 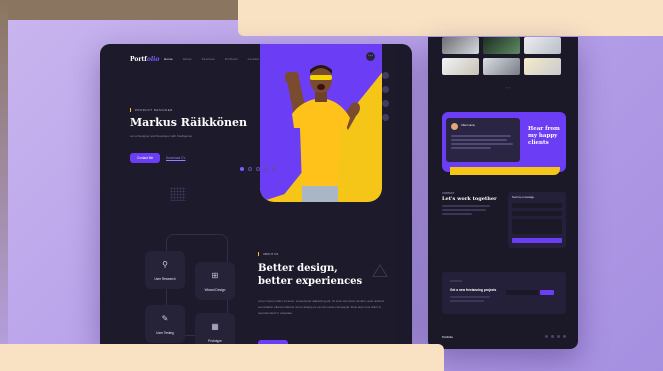 What do you see at coordinates (222, 357) in the screenshot?
I see `background-beige-card-bottom` at bounding box center [222, 357].